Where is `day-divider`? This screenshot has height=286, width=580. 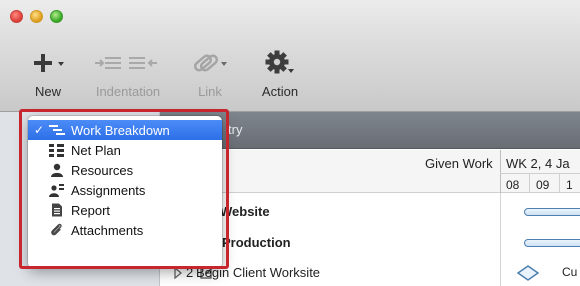
day-divider is located at coordinates (540, 173).